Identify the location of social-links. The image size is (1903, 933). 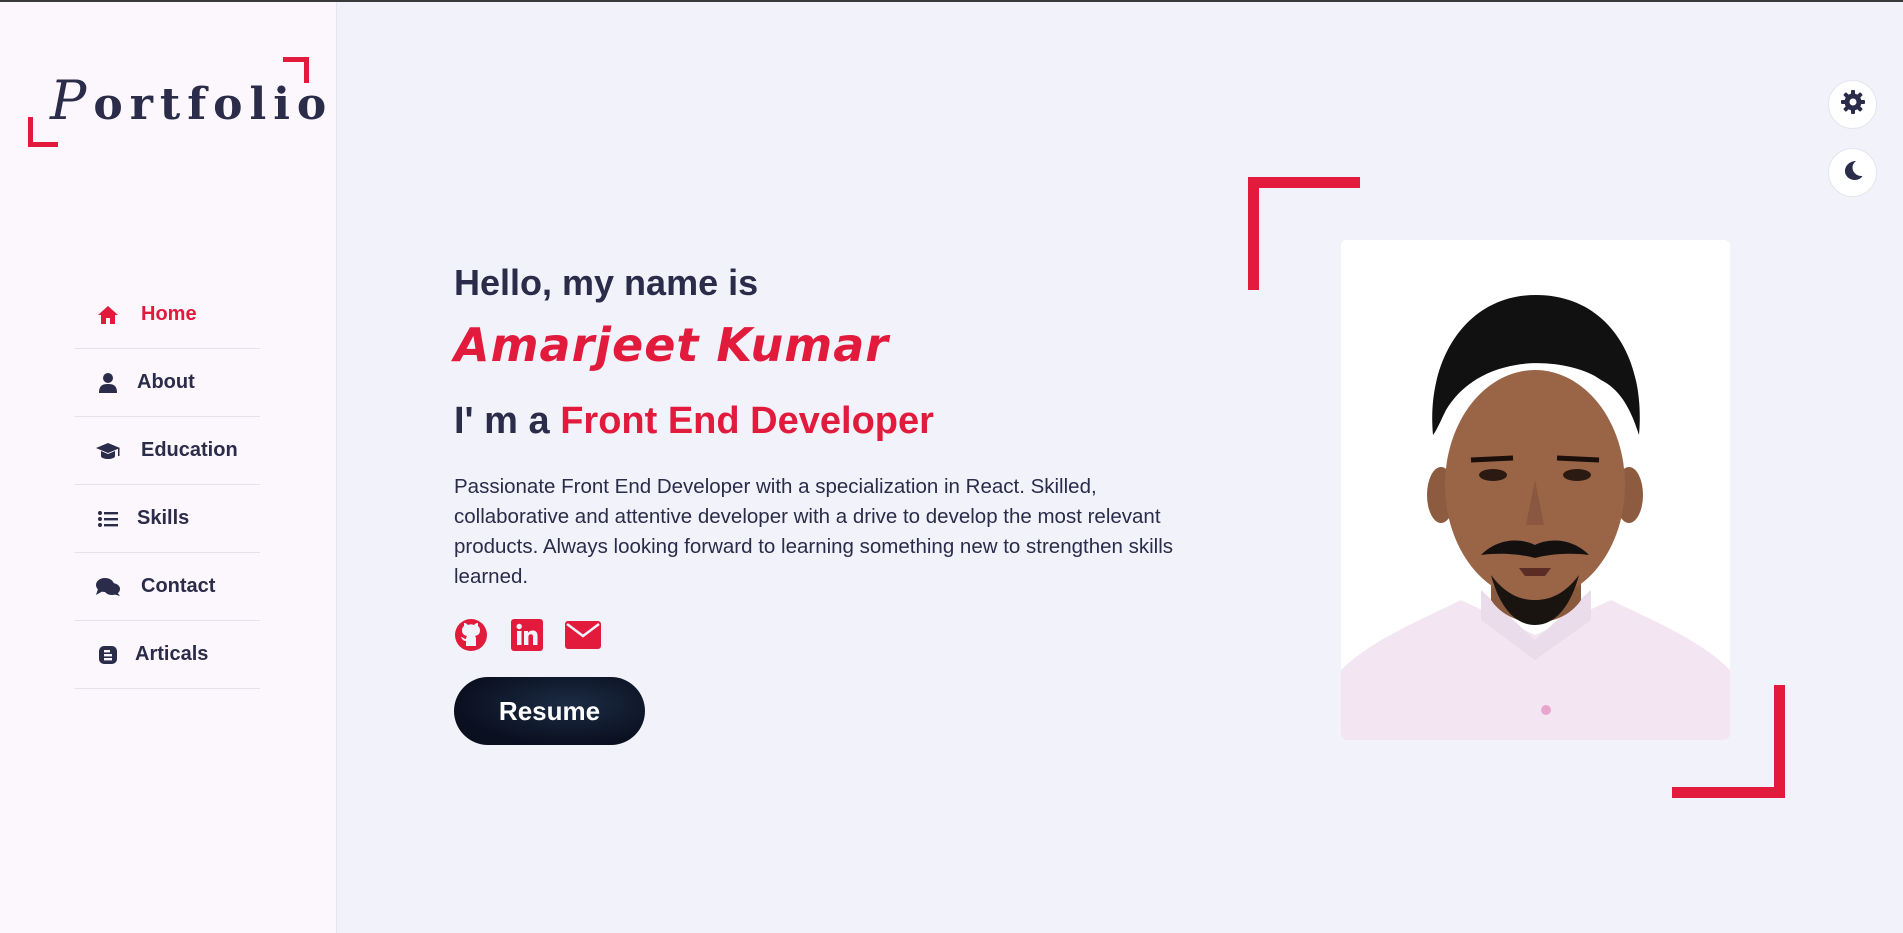
(527, 635).